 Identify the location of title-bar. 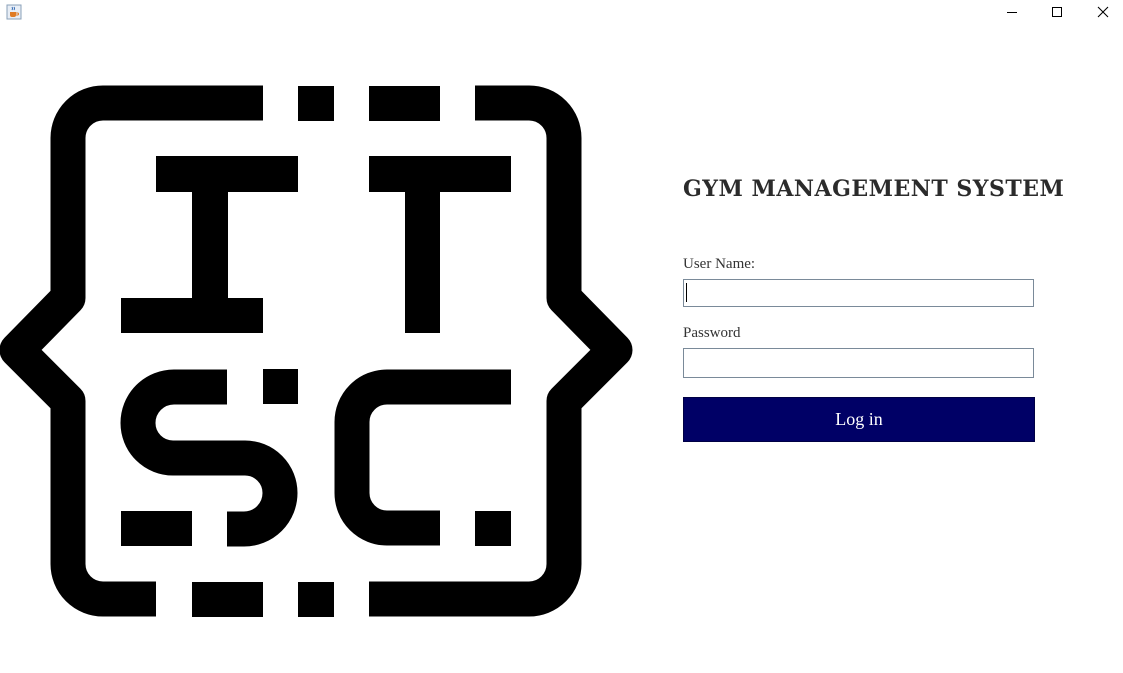
(561, 12).